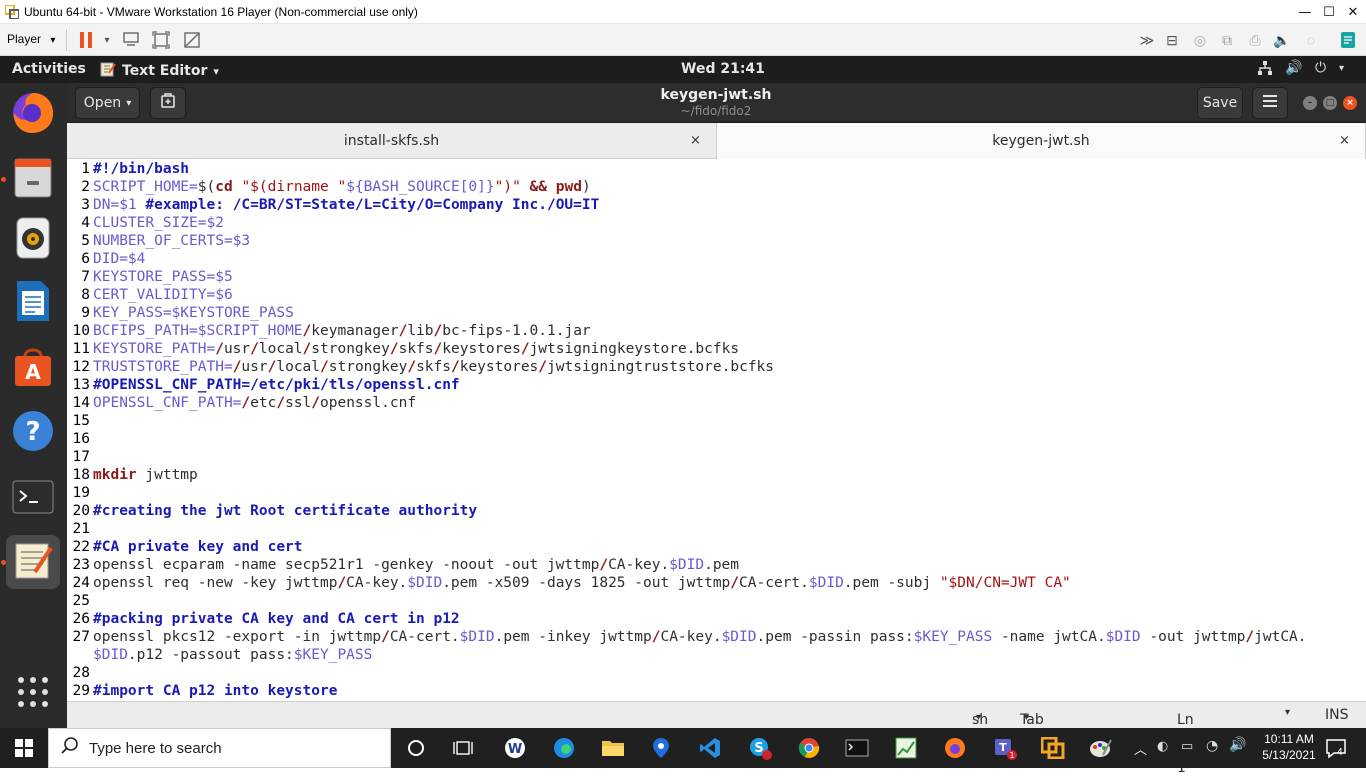 The width and height of the screenshot is (1366, 776). I want to click on fit-guest-icon, so click(161, 40).